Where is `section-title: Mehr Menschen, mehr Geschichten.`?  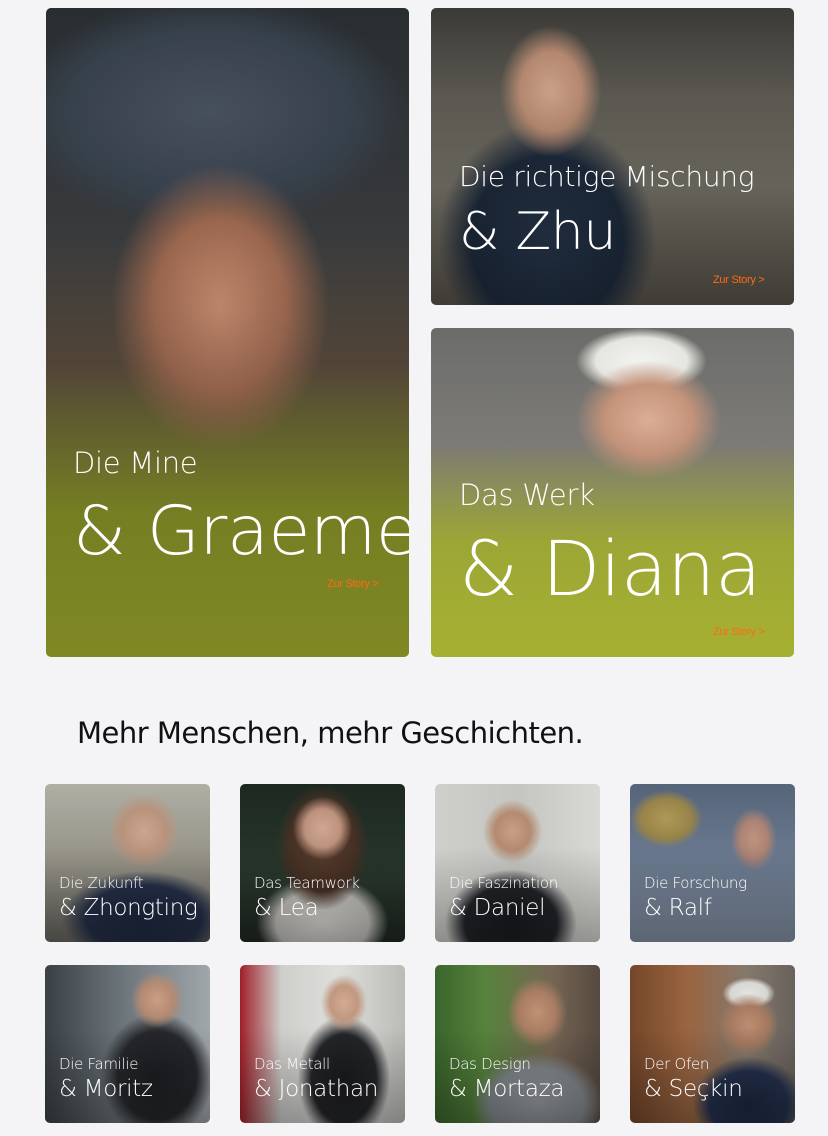 section-title: Mehr Menschen, mehr Geschichten. is located at coordinates (330, 733).